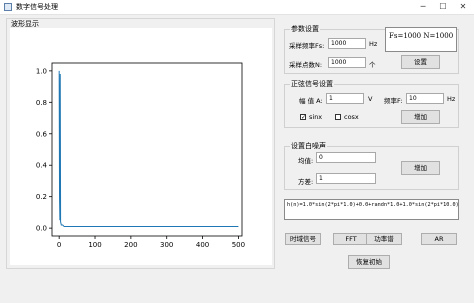  I want to click on params-group-title: 参数设置, so click(305, 29).